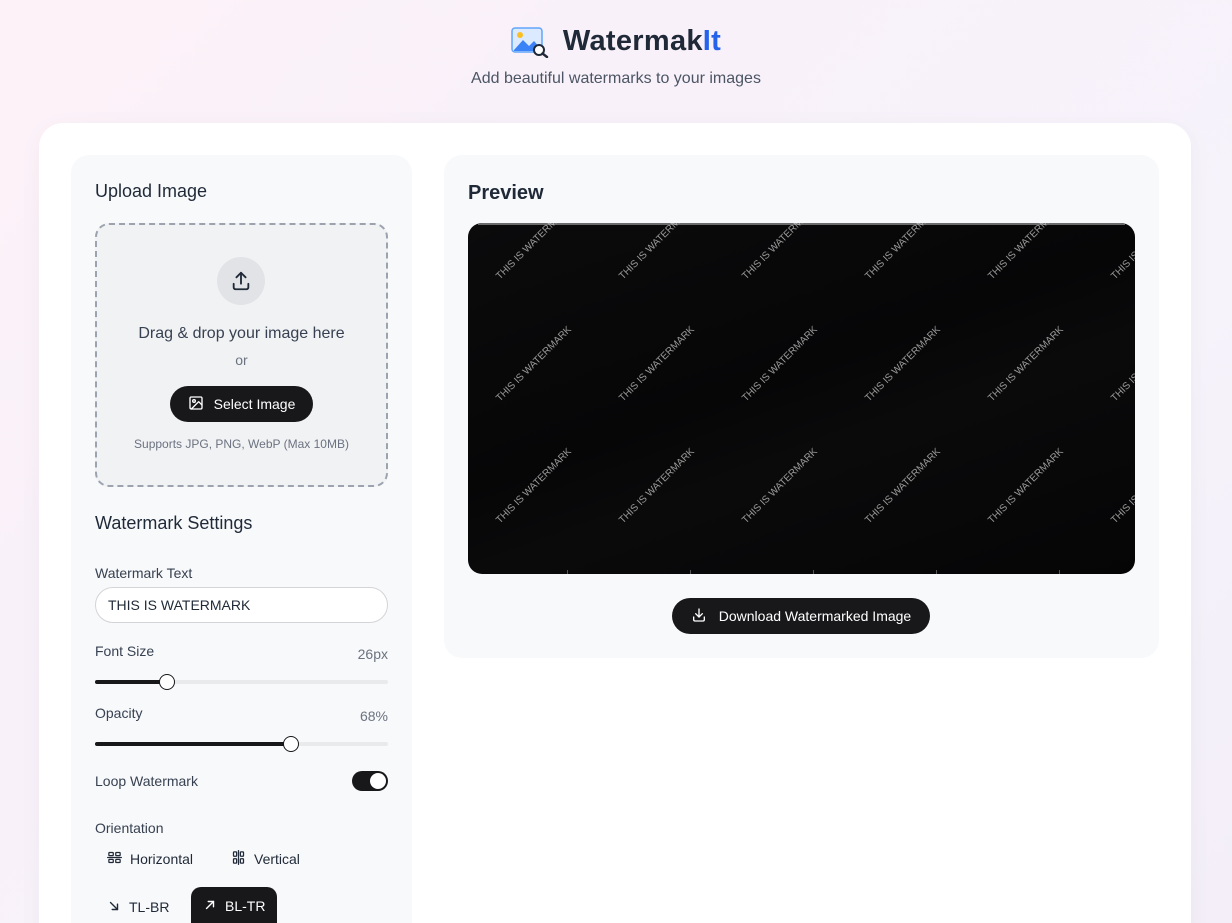 This screenshot has width=1232, height=923. Describe the element at coordinates (642, 40) in the screenshot. I see `app-title: WatermakIt` at that location.